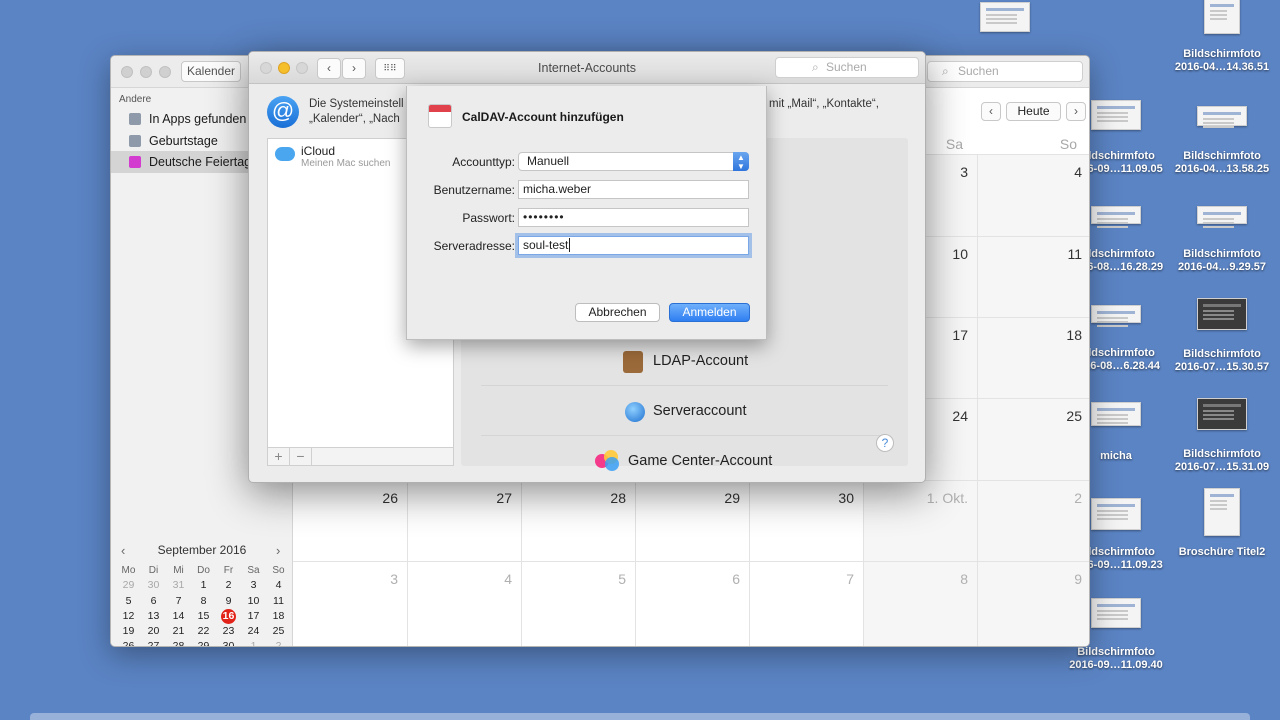 This screenshot has width=1280, height=720. Describe the element at coordinates (228, 631) in the screenshot. I see `mini-calendar-day: 23` at that location.